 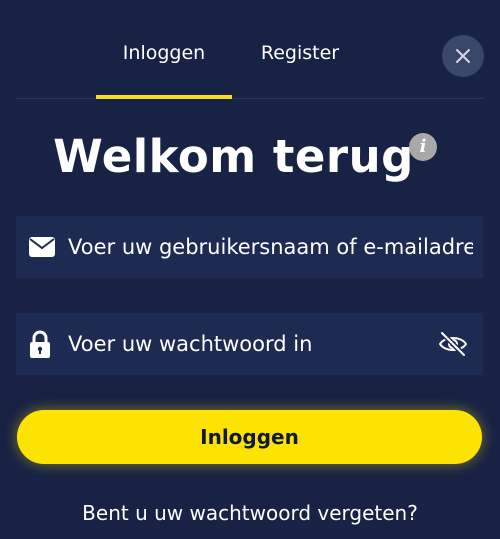 I want to click on tab-register: Register, so click(x=300, y=70).